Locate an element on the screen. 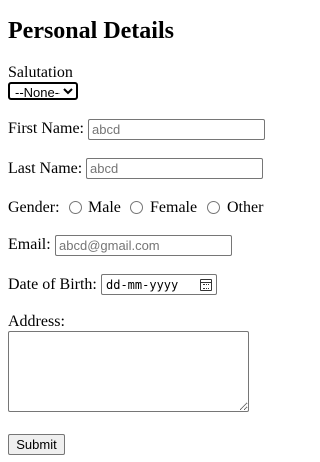 Image resolution: width=320 pixels, height=462 pixels. dob-placeholder: dd-mm-yyyy is located at coordinates (142, 284).